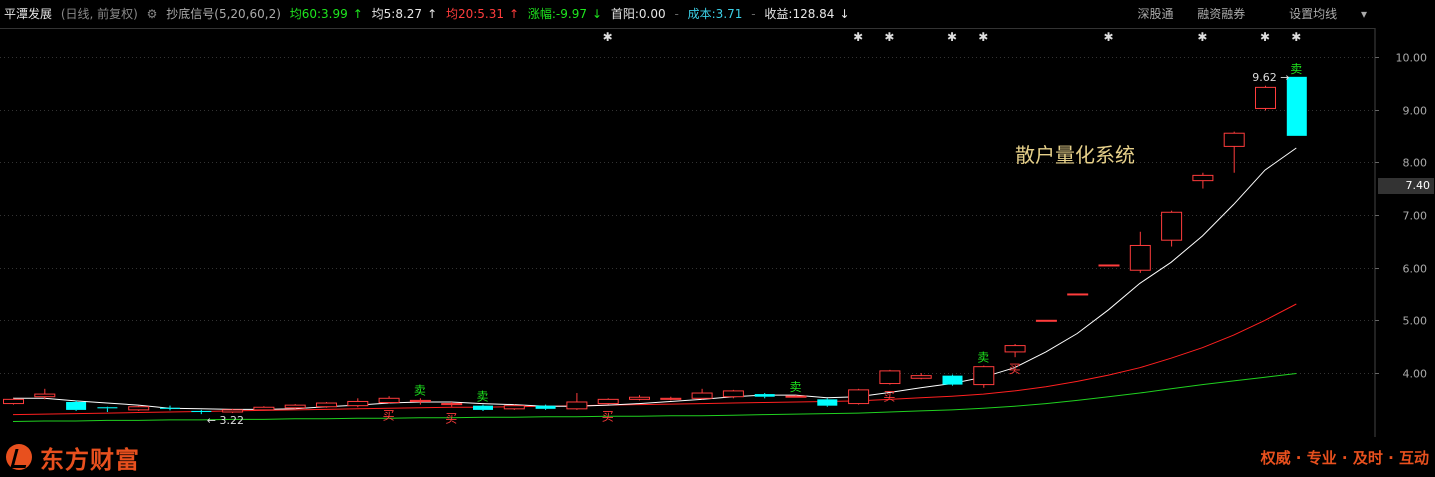 The height and width of the screenshot is (477, 1435). Describe the element at coordinates (1415, 111) in the screenshot. I see `y-tick-label: 9.00` at that location.